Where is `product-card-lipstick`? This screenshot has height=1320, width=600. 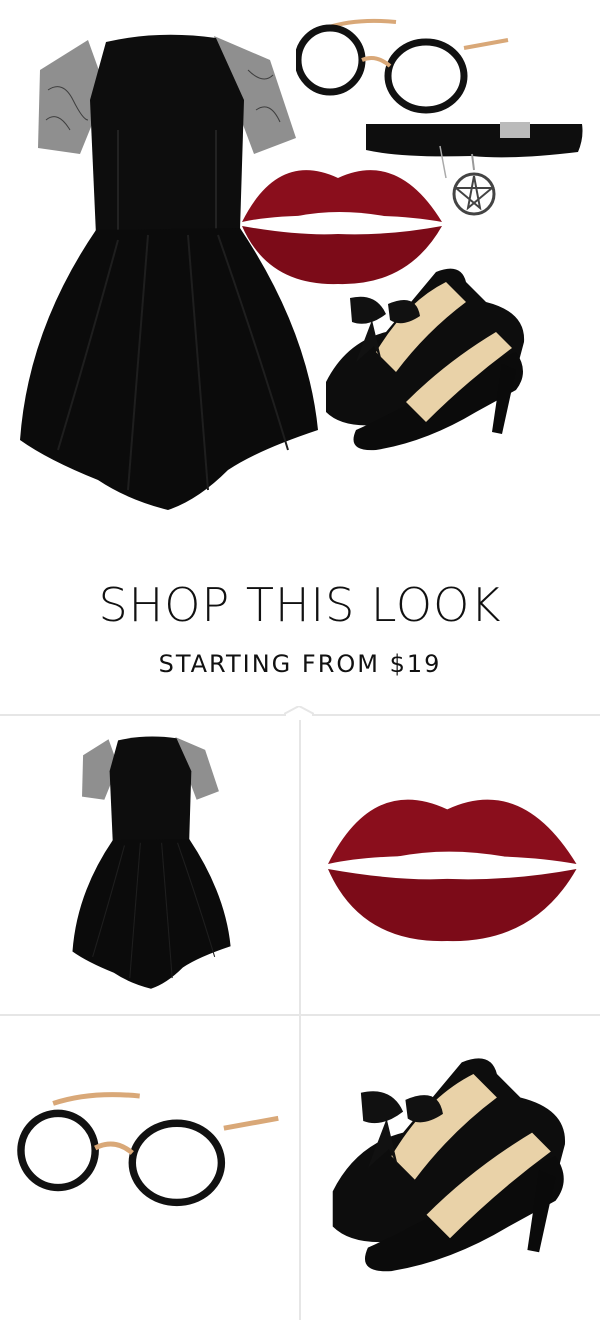
product-card-lipstick is located at coordinates (450, 867).